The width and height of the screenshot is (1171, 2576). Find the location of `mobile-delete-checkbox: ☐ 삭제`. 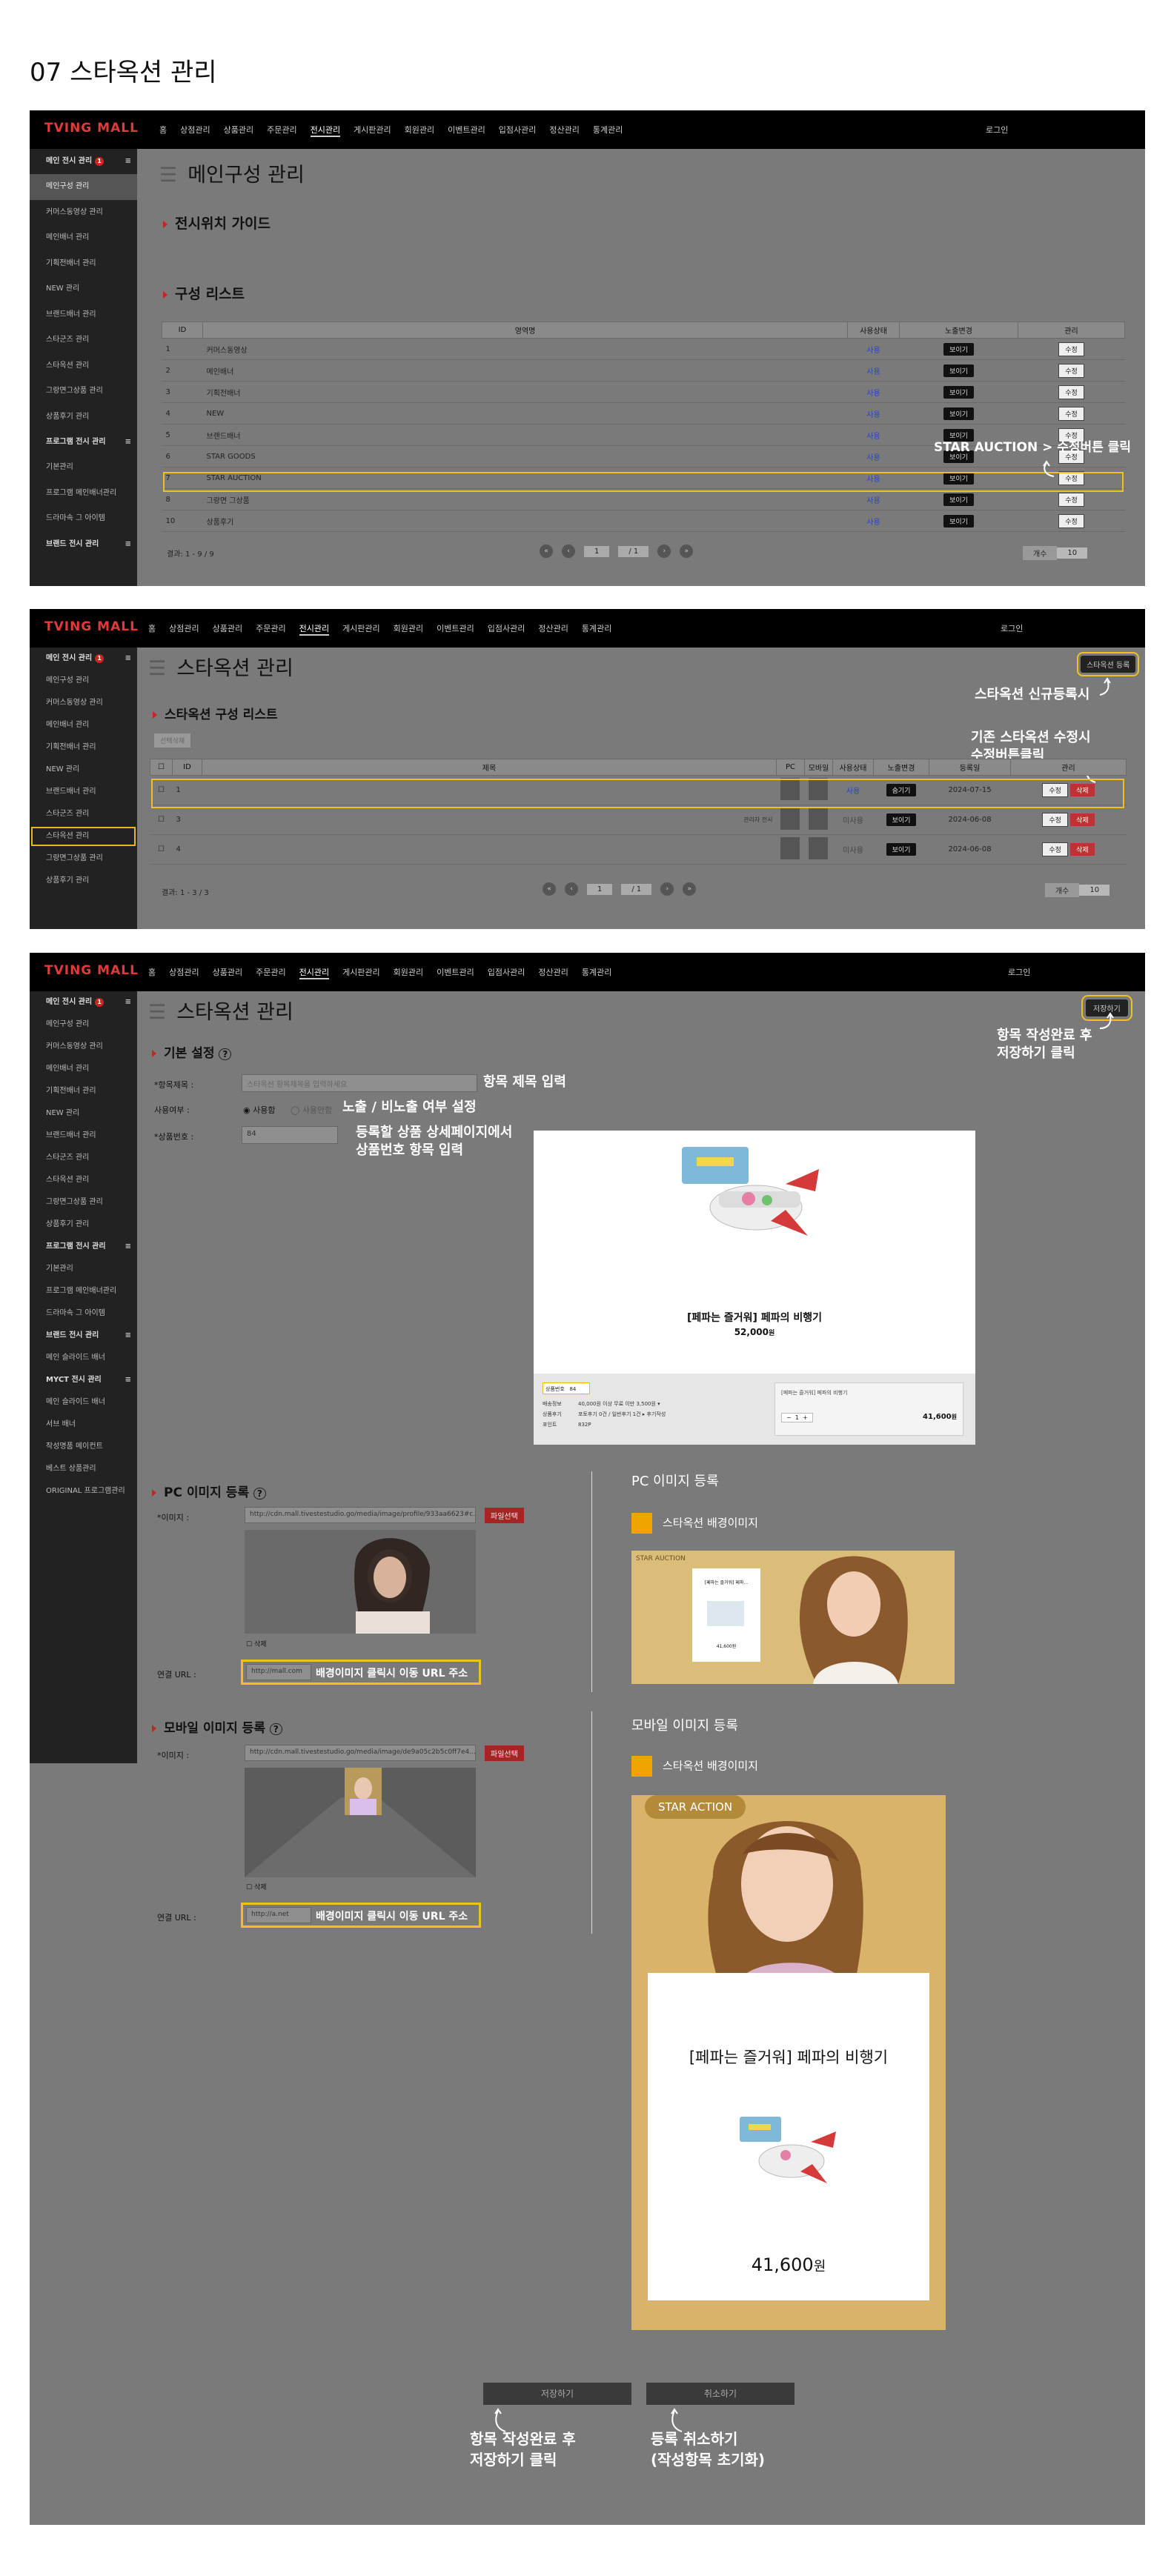

mobile-delete-checkbox: ☐ 삭제 is located at coordinates (256, 1886).